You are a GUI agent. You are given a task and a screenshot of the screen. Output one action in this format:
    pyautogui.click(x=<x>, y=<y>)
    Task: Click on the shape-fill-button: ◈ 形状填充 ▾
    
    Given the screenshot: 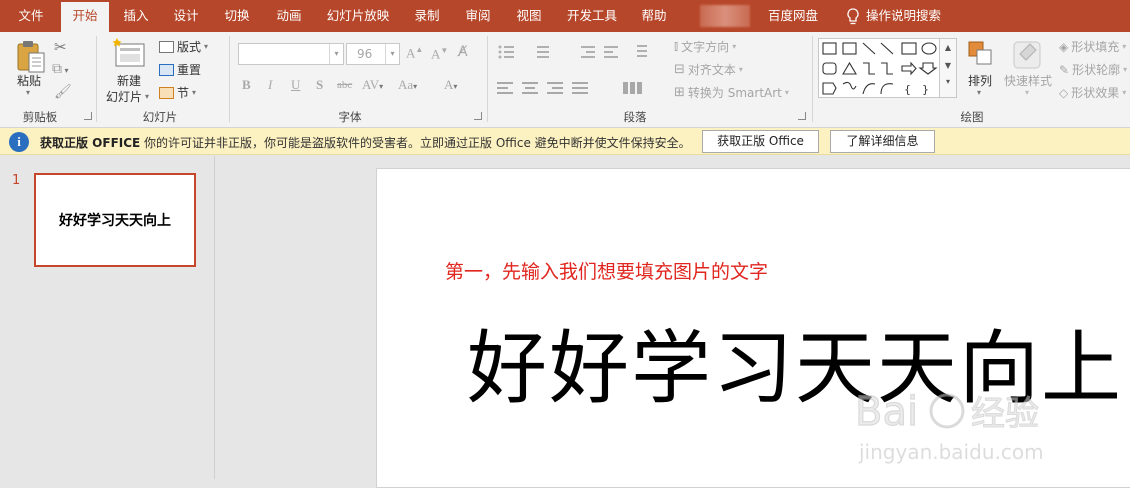 What is the action you would take?
    pyautogui.click(x=1092, y=46)
    